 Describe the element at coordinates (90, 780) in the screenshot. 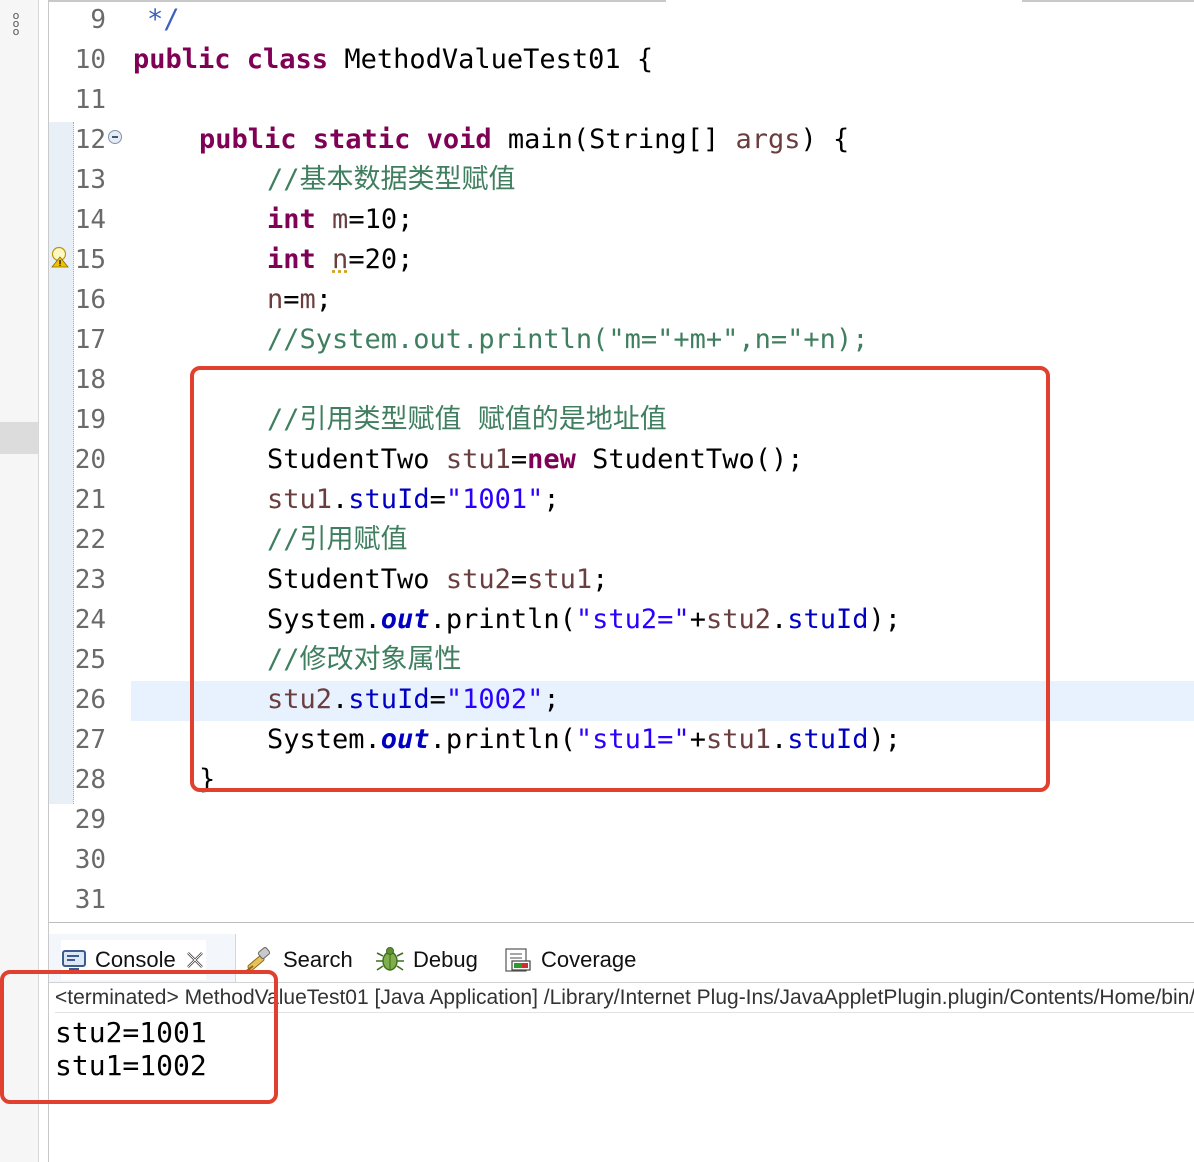

I see `line-number: 28` at that location.